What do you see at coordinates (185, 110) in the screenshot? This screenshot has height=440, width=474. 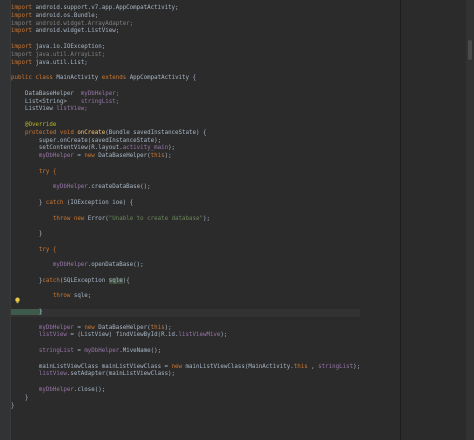 I see `code-line: ListView listView;` at bounding box center [185, 110].